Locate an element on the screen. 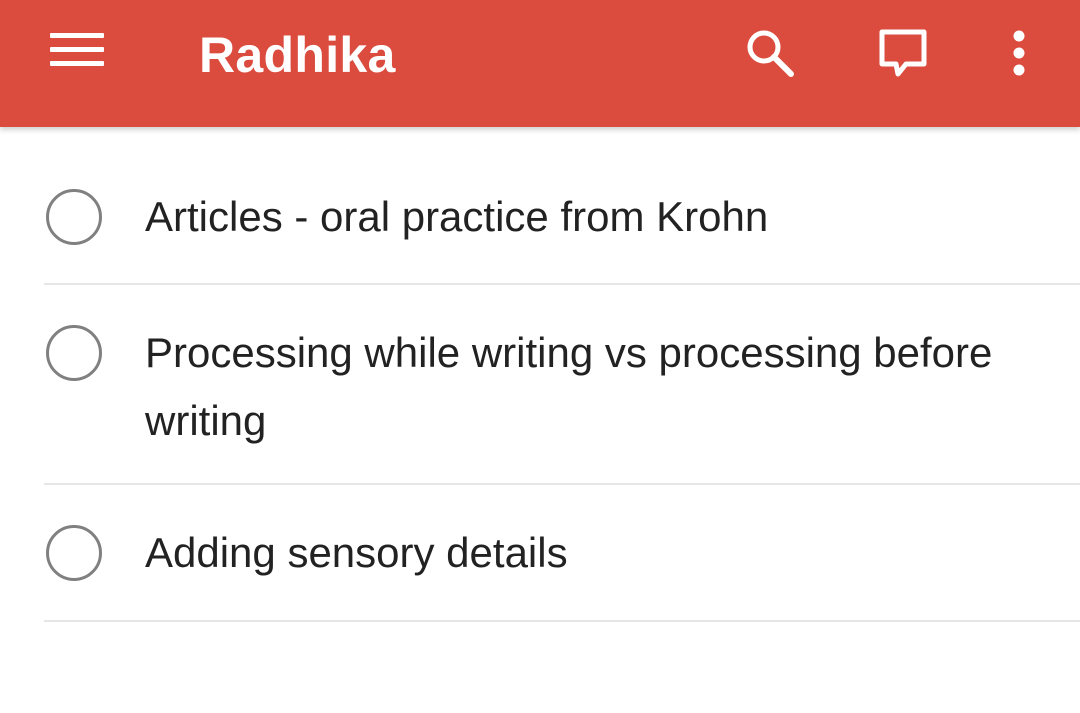 The height and width of the screenshot is (713, 1080). menu-button is located at coordinates (77, 50).